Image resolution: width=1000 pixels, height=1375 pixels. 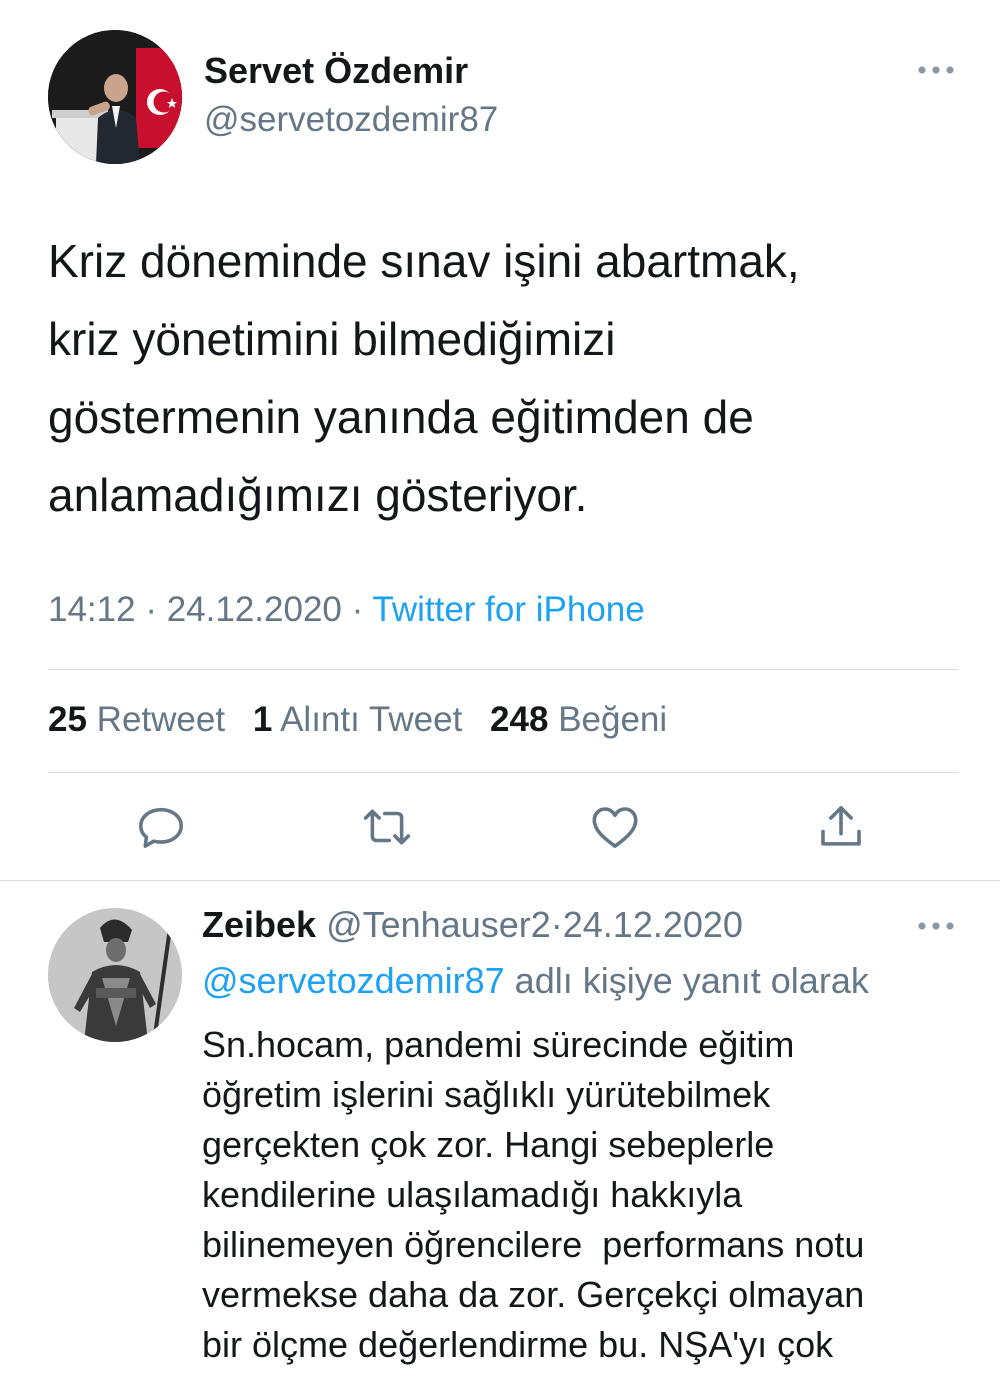 I want to click on tweet-date: 24.12.2020, so click(x=254, y=609).